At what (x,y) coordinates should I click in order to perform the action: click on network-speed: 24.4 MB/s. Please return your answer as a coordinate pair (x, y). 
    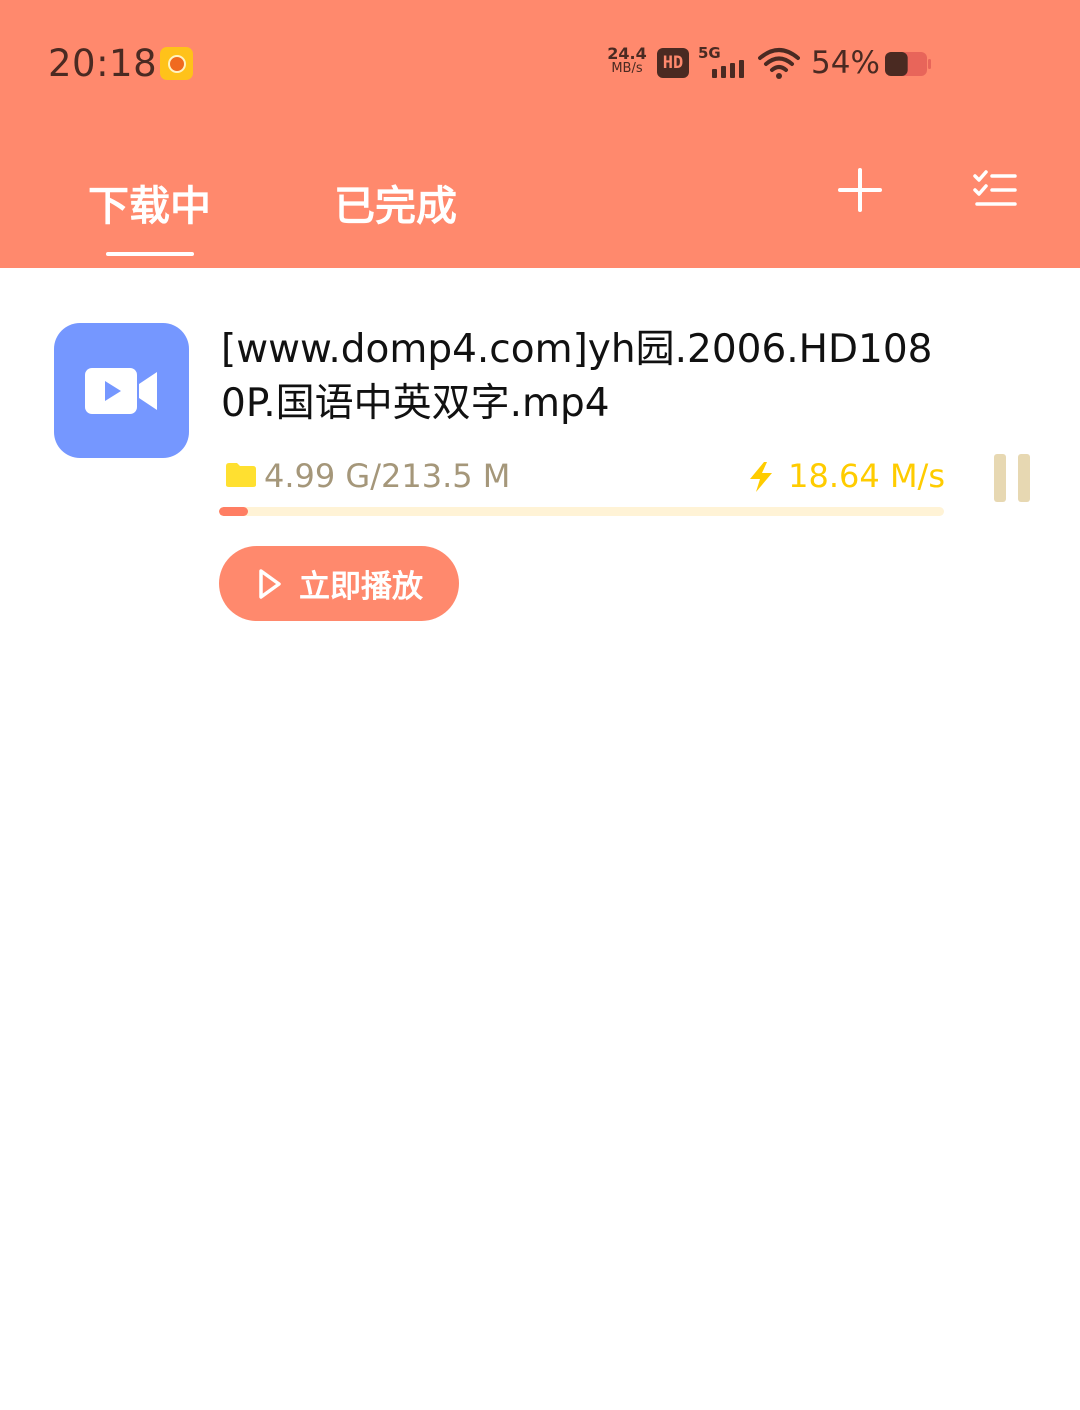
    Looking at the image, I should click on (627, 60).